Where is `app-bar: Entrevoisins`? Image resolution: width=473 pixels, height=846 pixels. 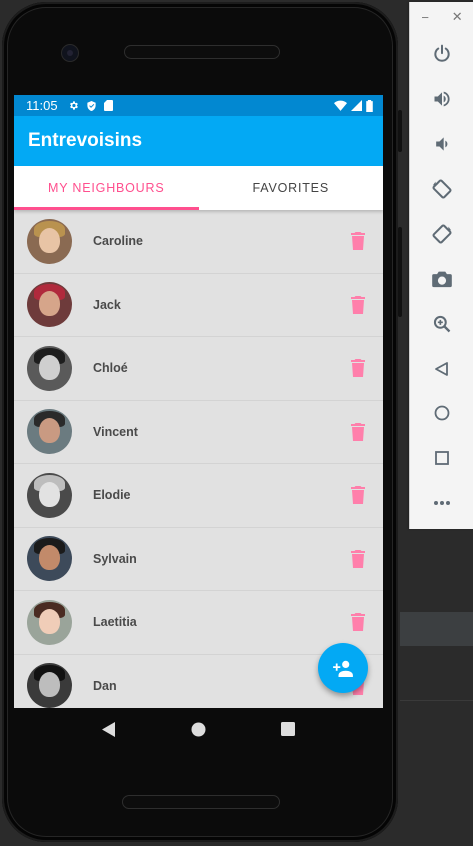
app-bar: Entrevoisins is located at coordinates (198, 141).